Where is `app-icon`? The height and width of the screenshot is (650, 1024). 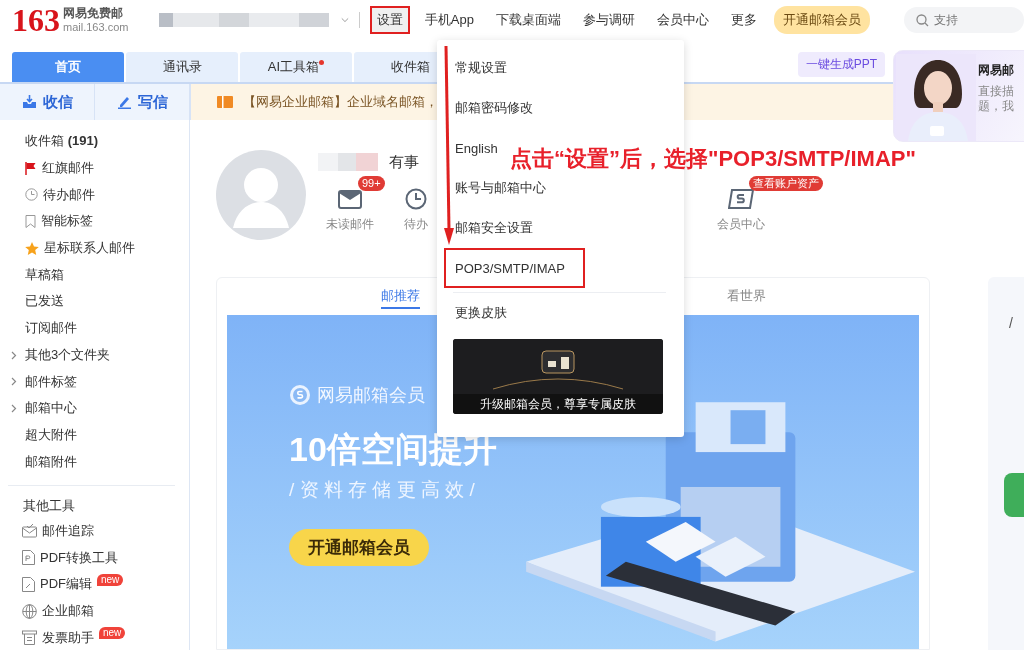 app-icon is located at coordinates (1014, 495).